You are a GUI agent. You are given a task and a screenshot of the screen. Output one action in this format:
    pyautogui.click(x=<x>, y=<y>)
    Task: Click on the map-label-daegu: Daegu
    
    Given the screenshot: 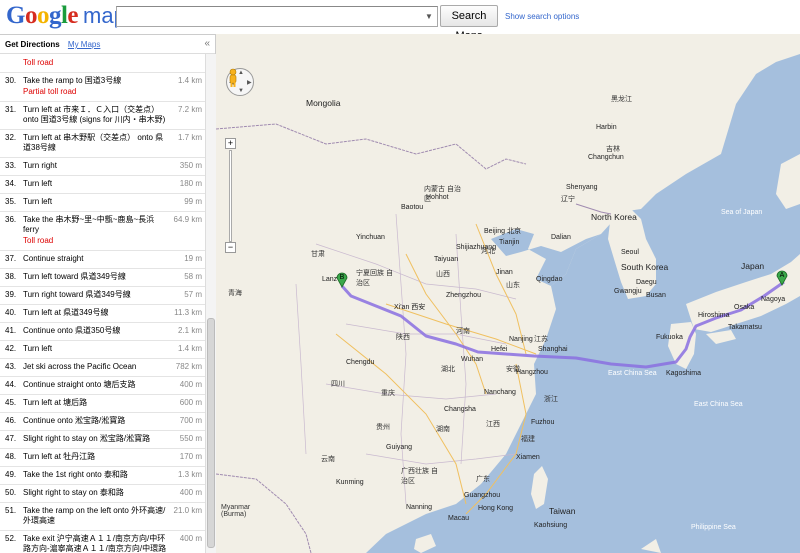 What is the action you would take?
    pyautogui.click(x=646, y=282)
    